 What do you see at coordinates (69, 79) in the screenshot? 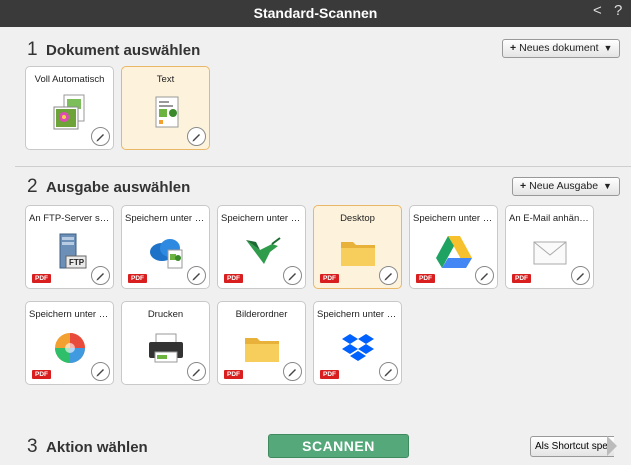
I see `card-label: Voll Automatisch` at bounding box center [69, 79].